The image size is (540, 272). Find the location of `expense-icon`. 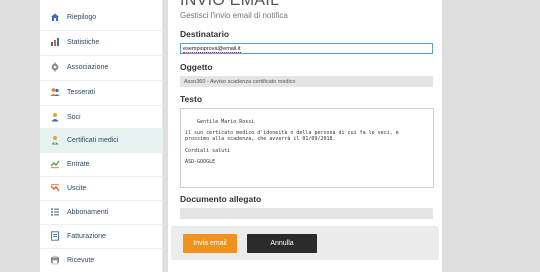

expense-icon is located at coordinates (55, 188).